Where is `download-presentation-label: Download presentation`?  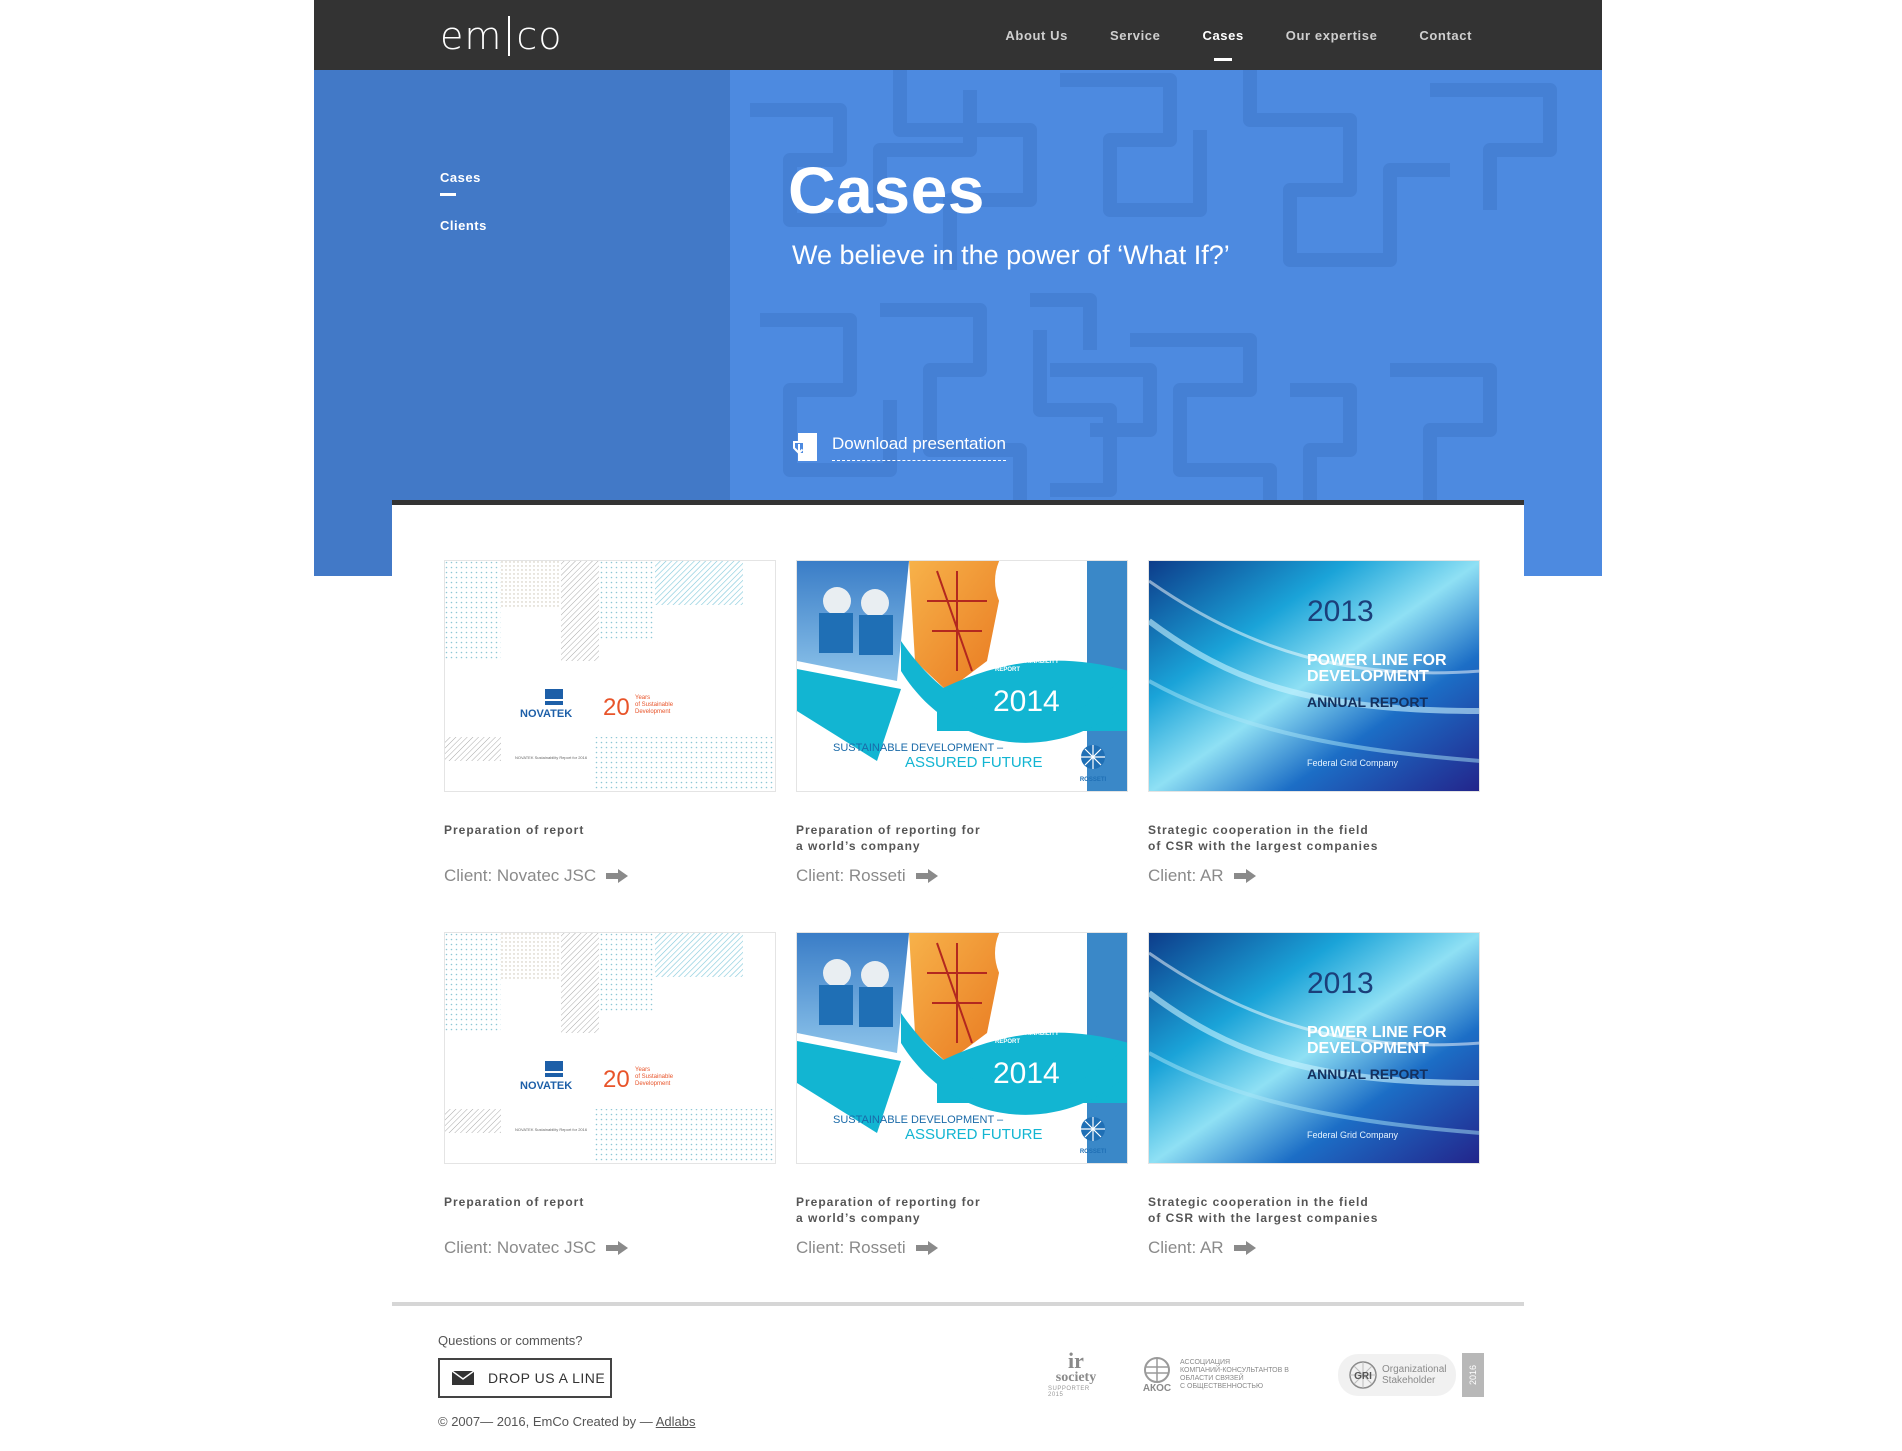
download-presentation-label: Download presentation is located at coordinates (919, 447).